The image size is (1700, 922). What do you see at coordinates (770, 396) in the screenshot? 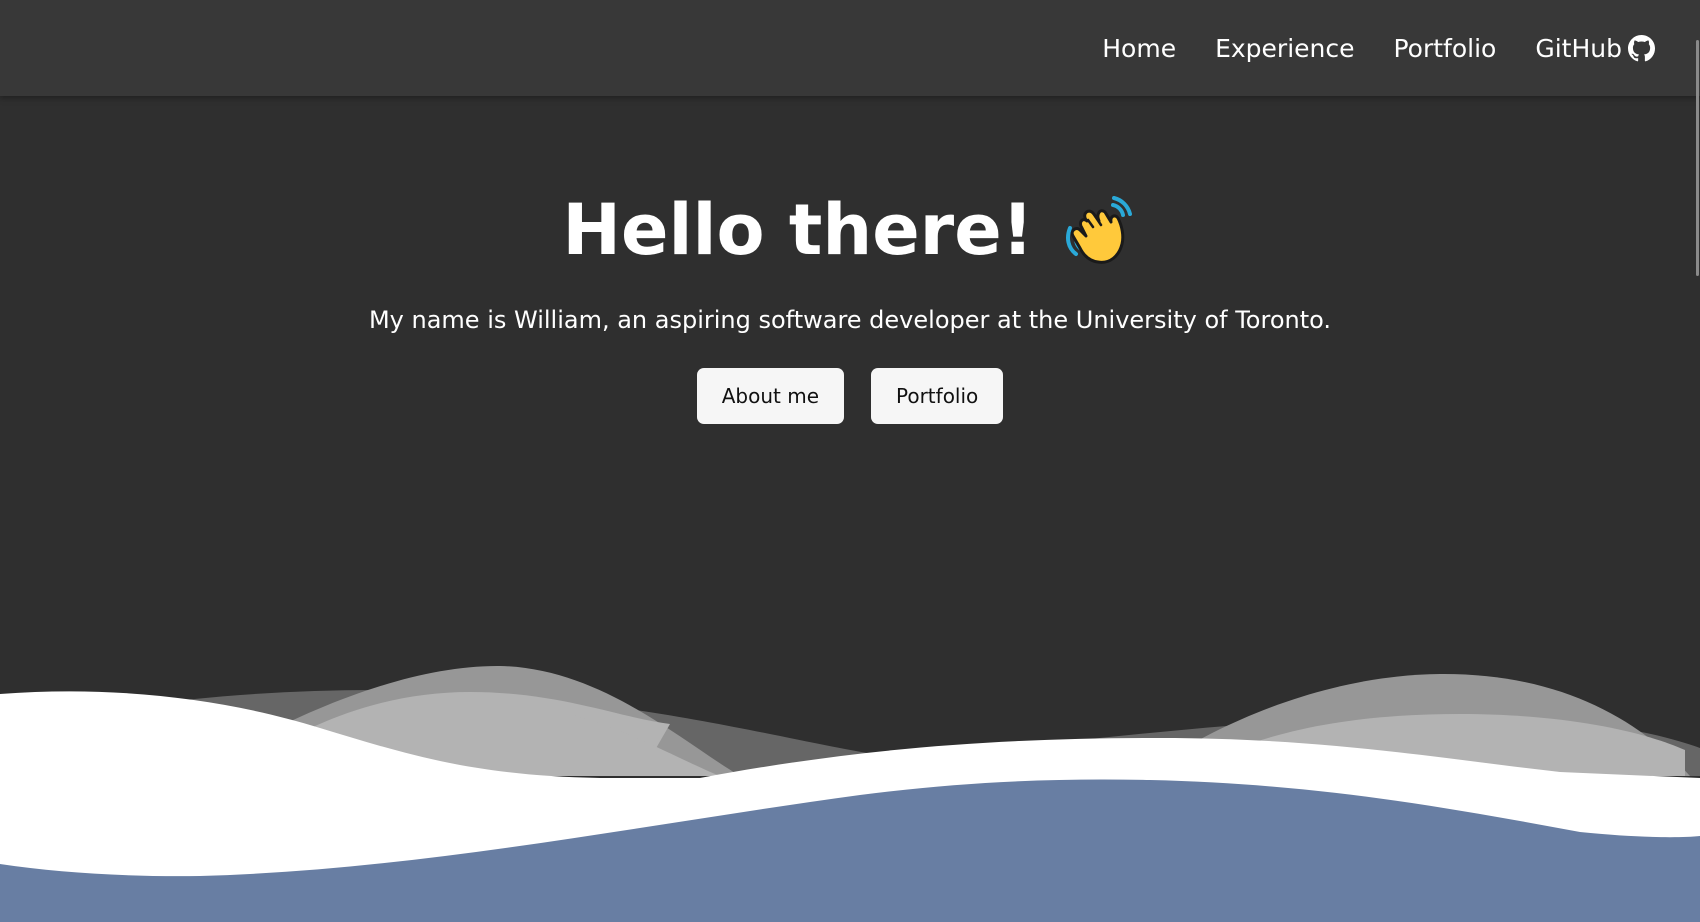
I see `about-me-button: About me` at bounding box center [770, 396].